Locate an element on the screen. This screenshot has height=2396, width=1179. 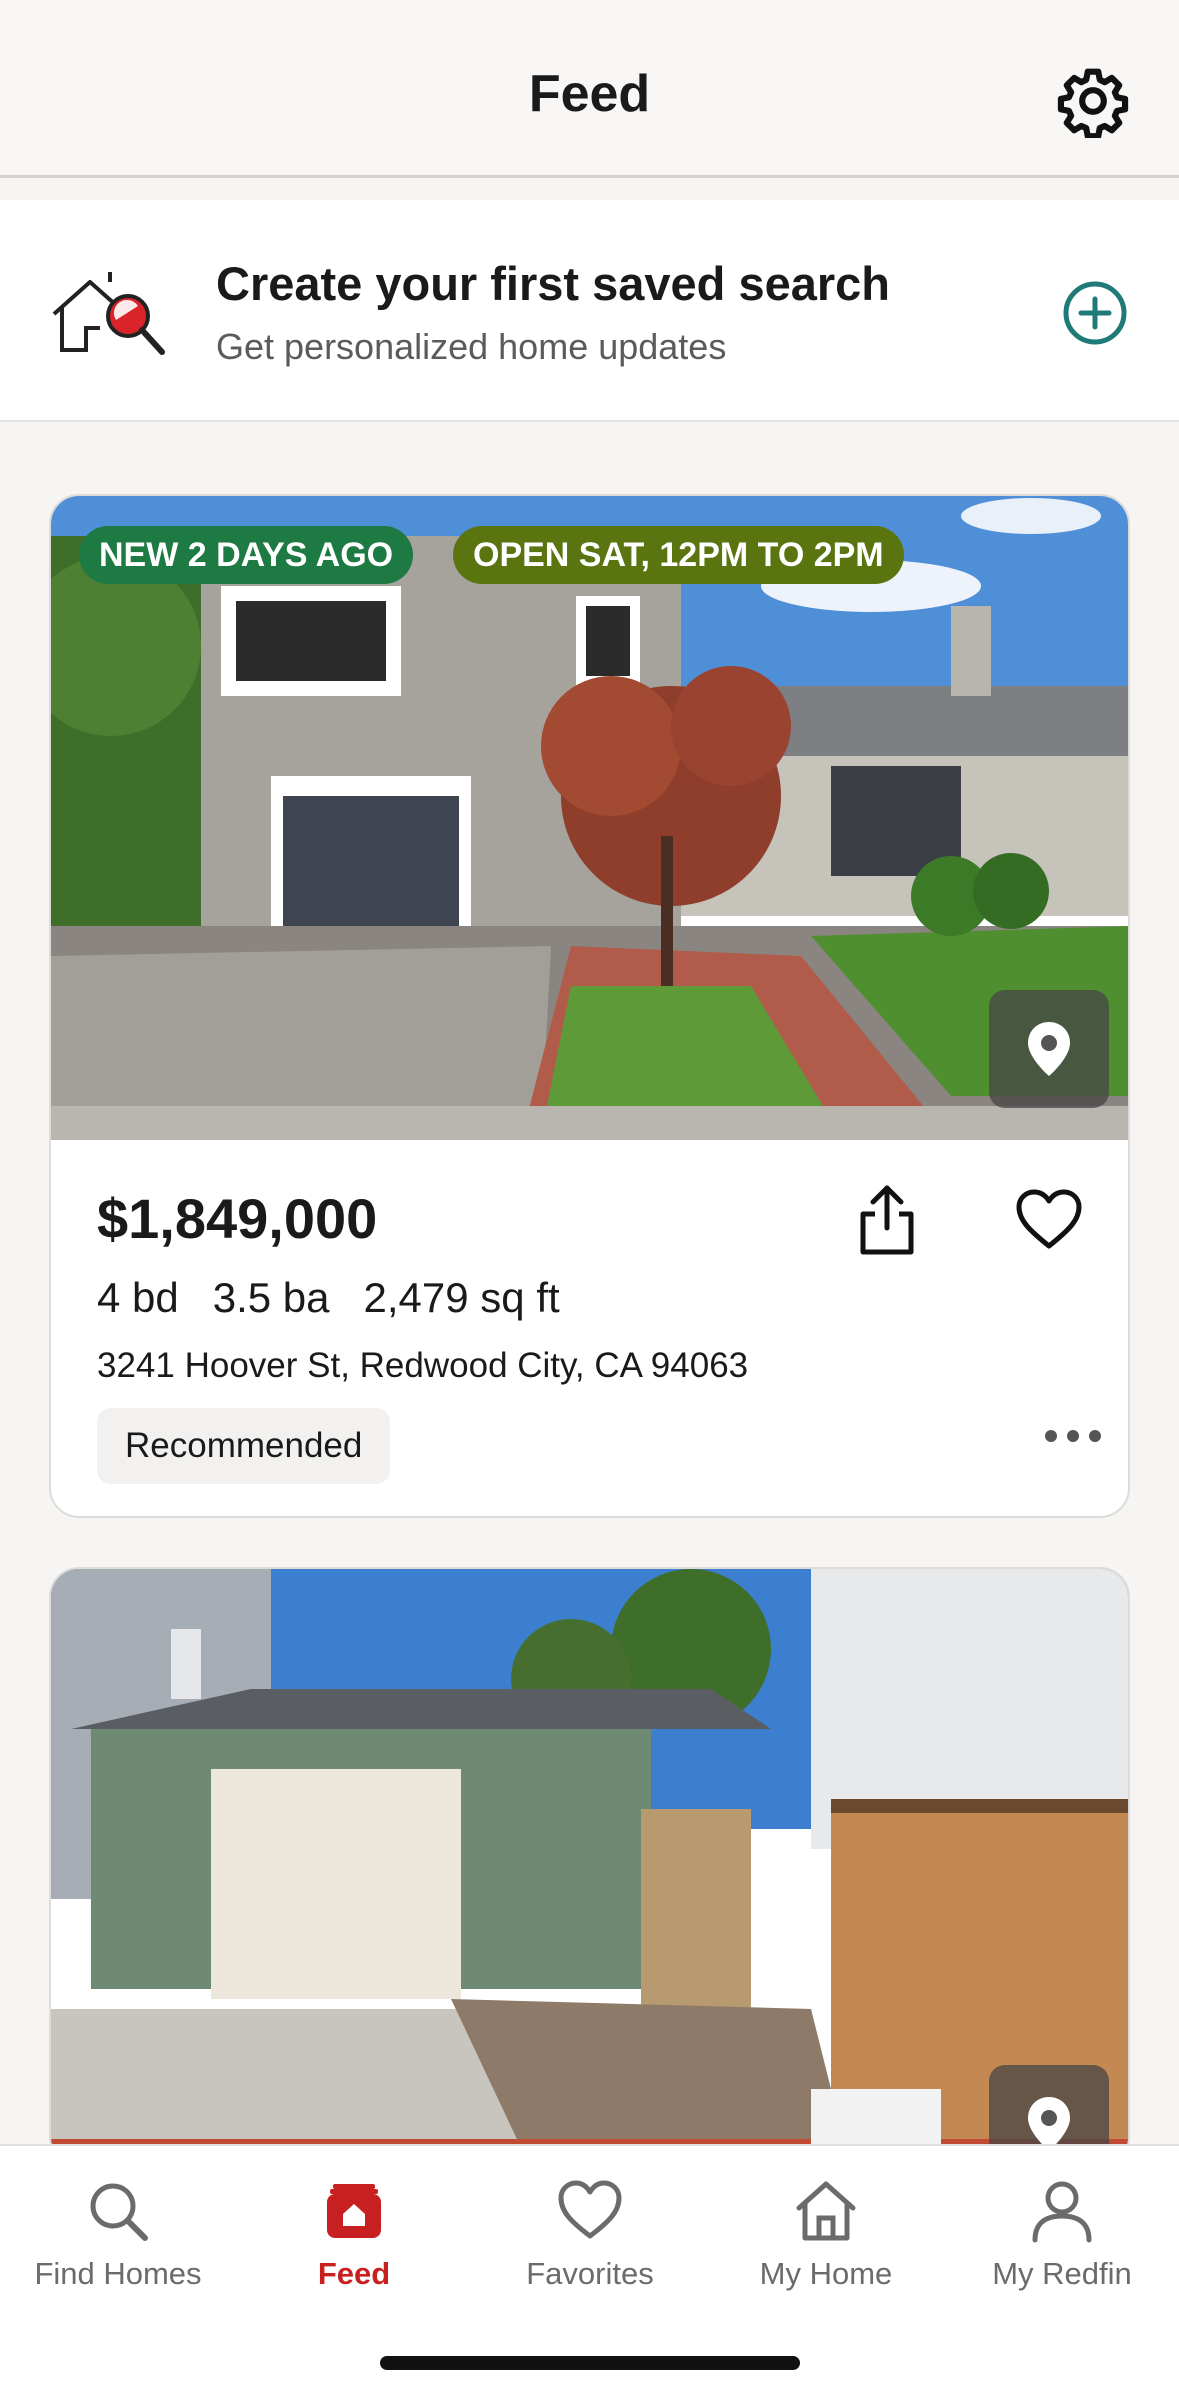
tab-label: Find Homes is located at coordinates (118, 2273).